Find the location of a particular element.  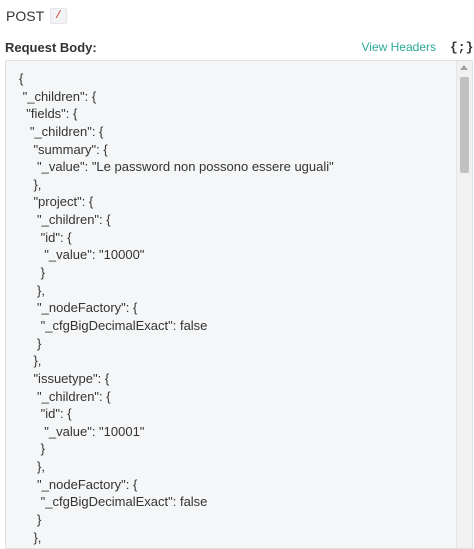

vertical-scrollbar is located at coordinates (464, 304).